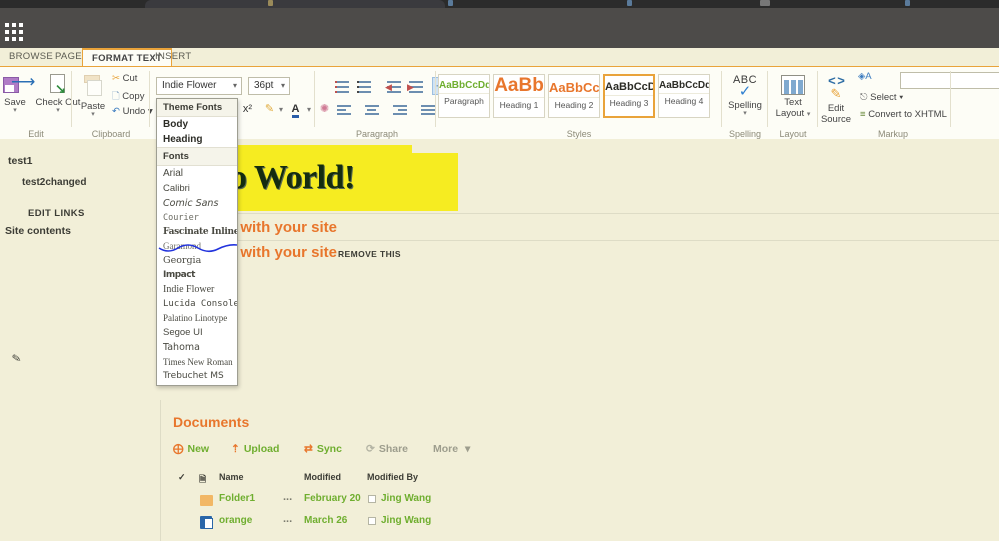 This screenshot has width=999, height=541. Describe the element at coordinates (398, 109) in the screenshot. I see `align-right-button` at that location.